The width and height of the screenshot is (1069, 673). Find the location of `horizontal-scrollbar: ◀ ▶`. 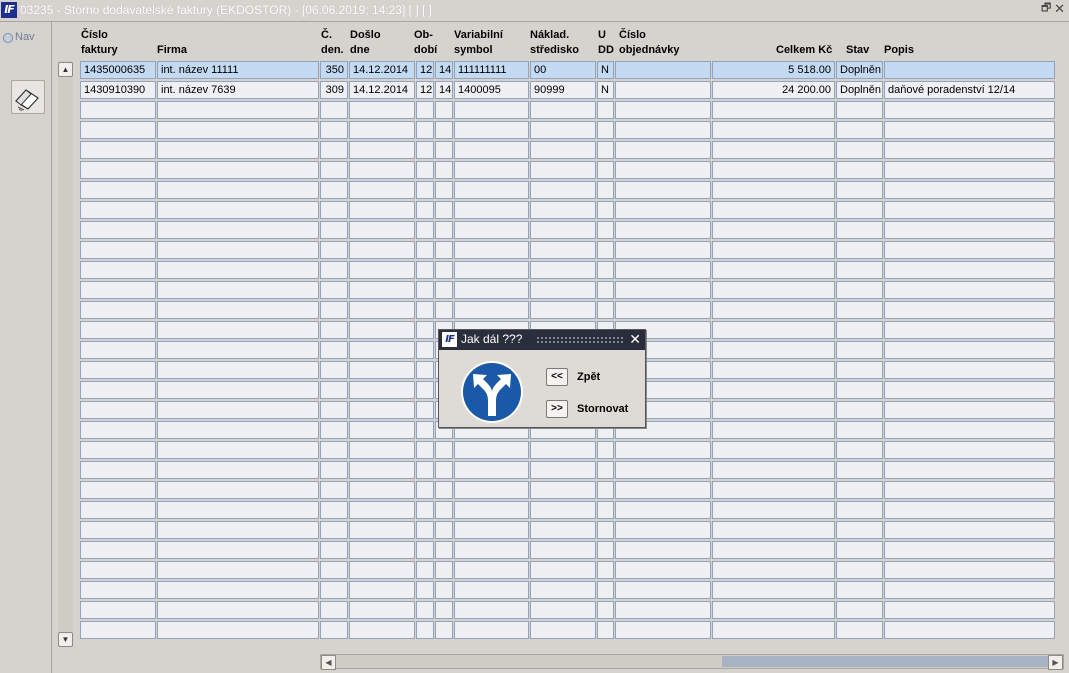

horizontal-scrollbar: ◀ ▶ is located at coordinates (692, 662).